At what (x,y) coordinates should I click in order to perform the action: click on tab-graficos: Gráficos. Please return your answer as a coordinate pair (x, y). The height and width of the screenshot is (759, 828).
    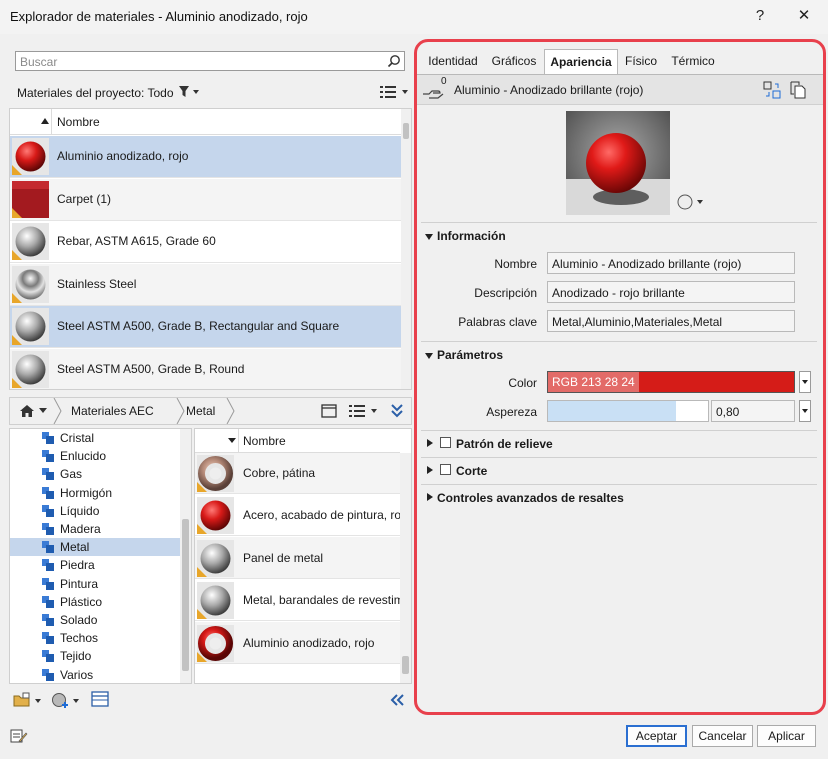
    Looking at the image, I should click on (514, 61).